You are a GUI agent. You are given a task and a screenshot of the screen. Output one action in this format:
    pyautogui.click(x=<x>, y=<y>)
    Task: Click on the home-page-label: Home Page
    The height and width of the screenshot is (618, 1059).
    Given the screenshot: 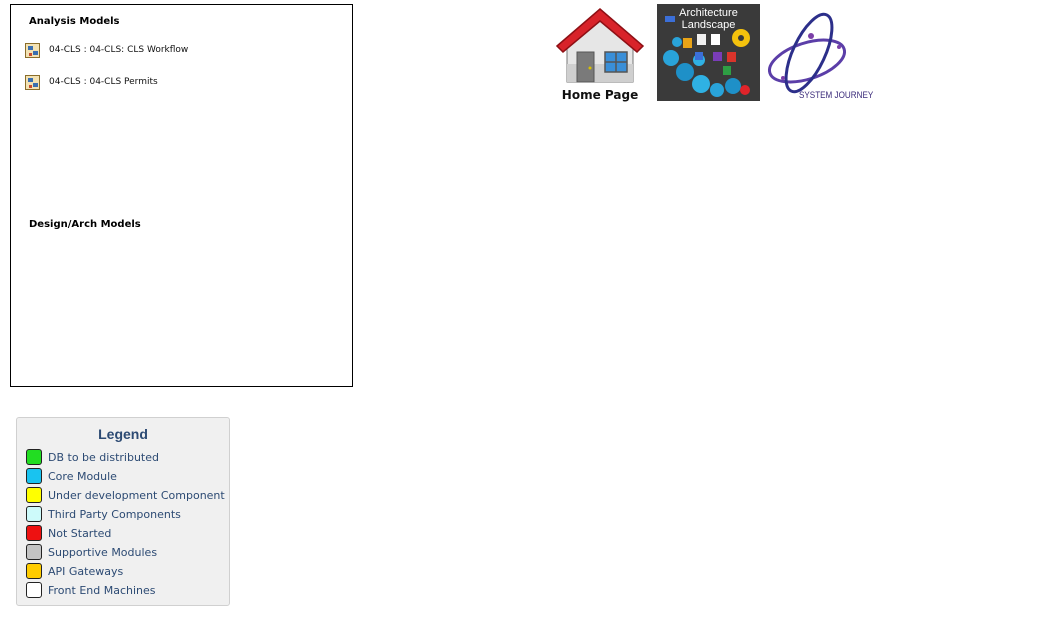 What is the action you would take?
    pyautogui.click(x=600, y=95)
    